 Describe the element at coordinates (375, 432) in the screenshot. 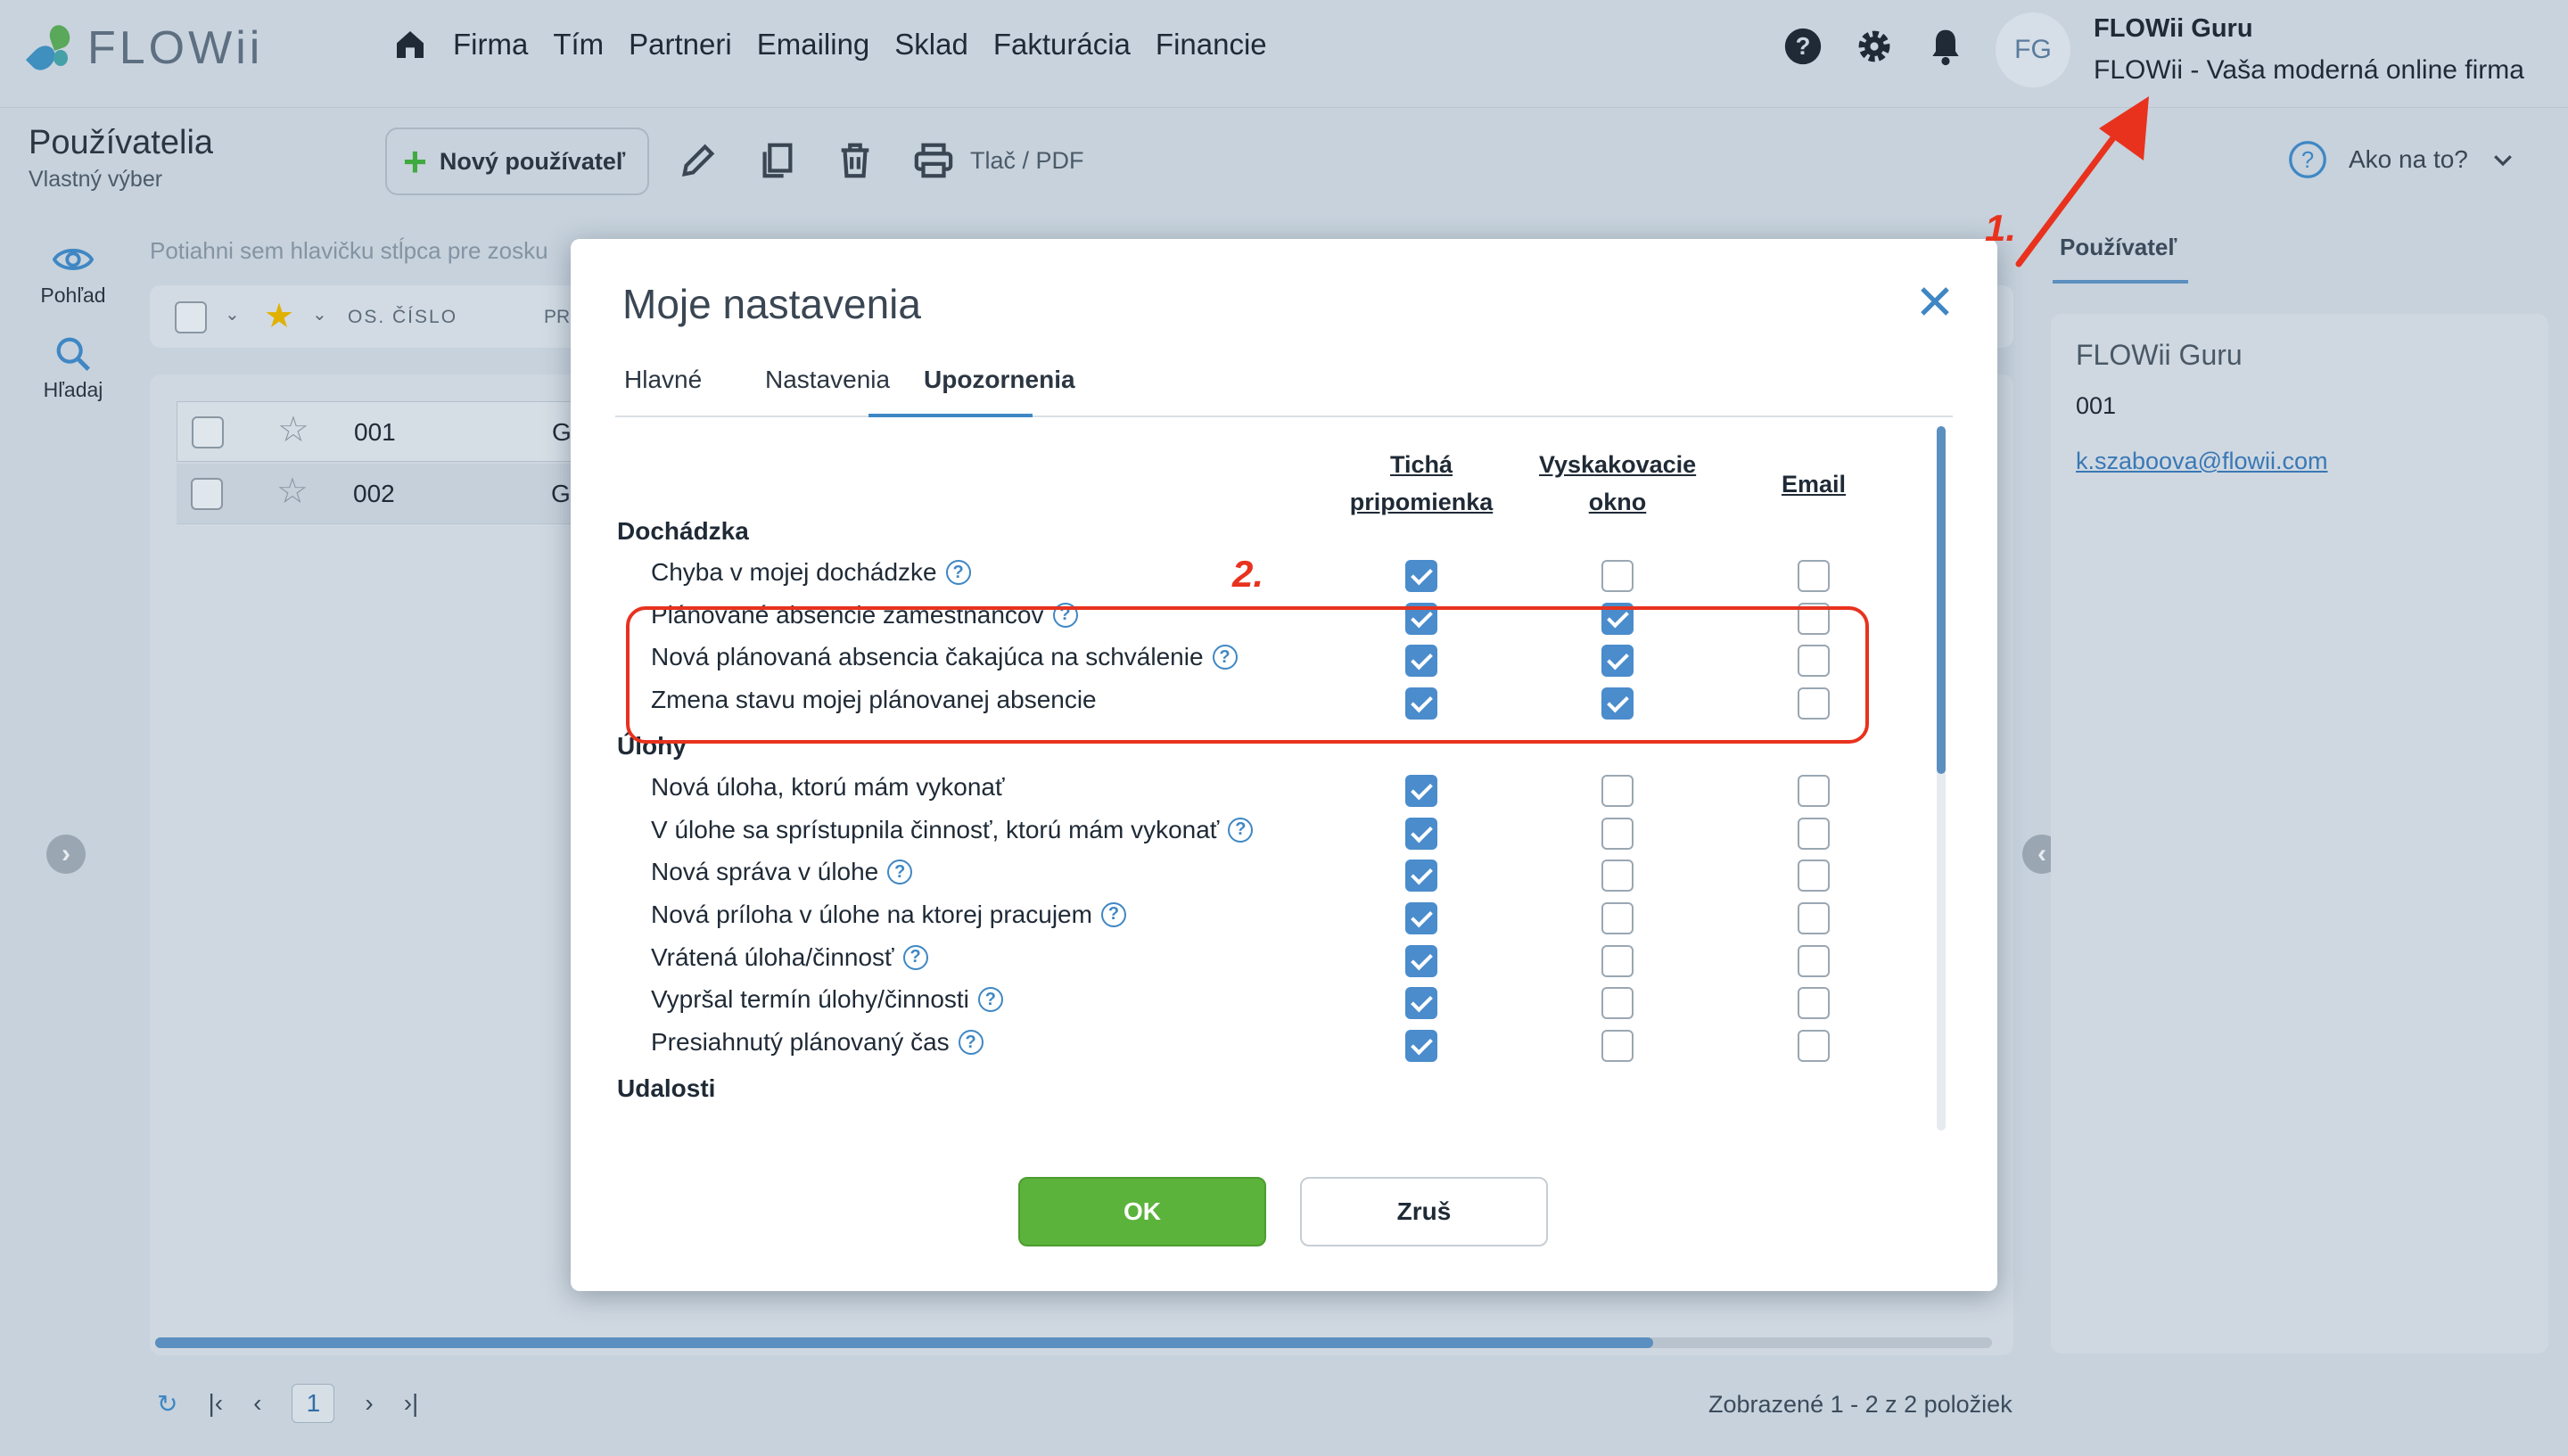

I see `row-id: 001` at that location.